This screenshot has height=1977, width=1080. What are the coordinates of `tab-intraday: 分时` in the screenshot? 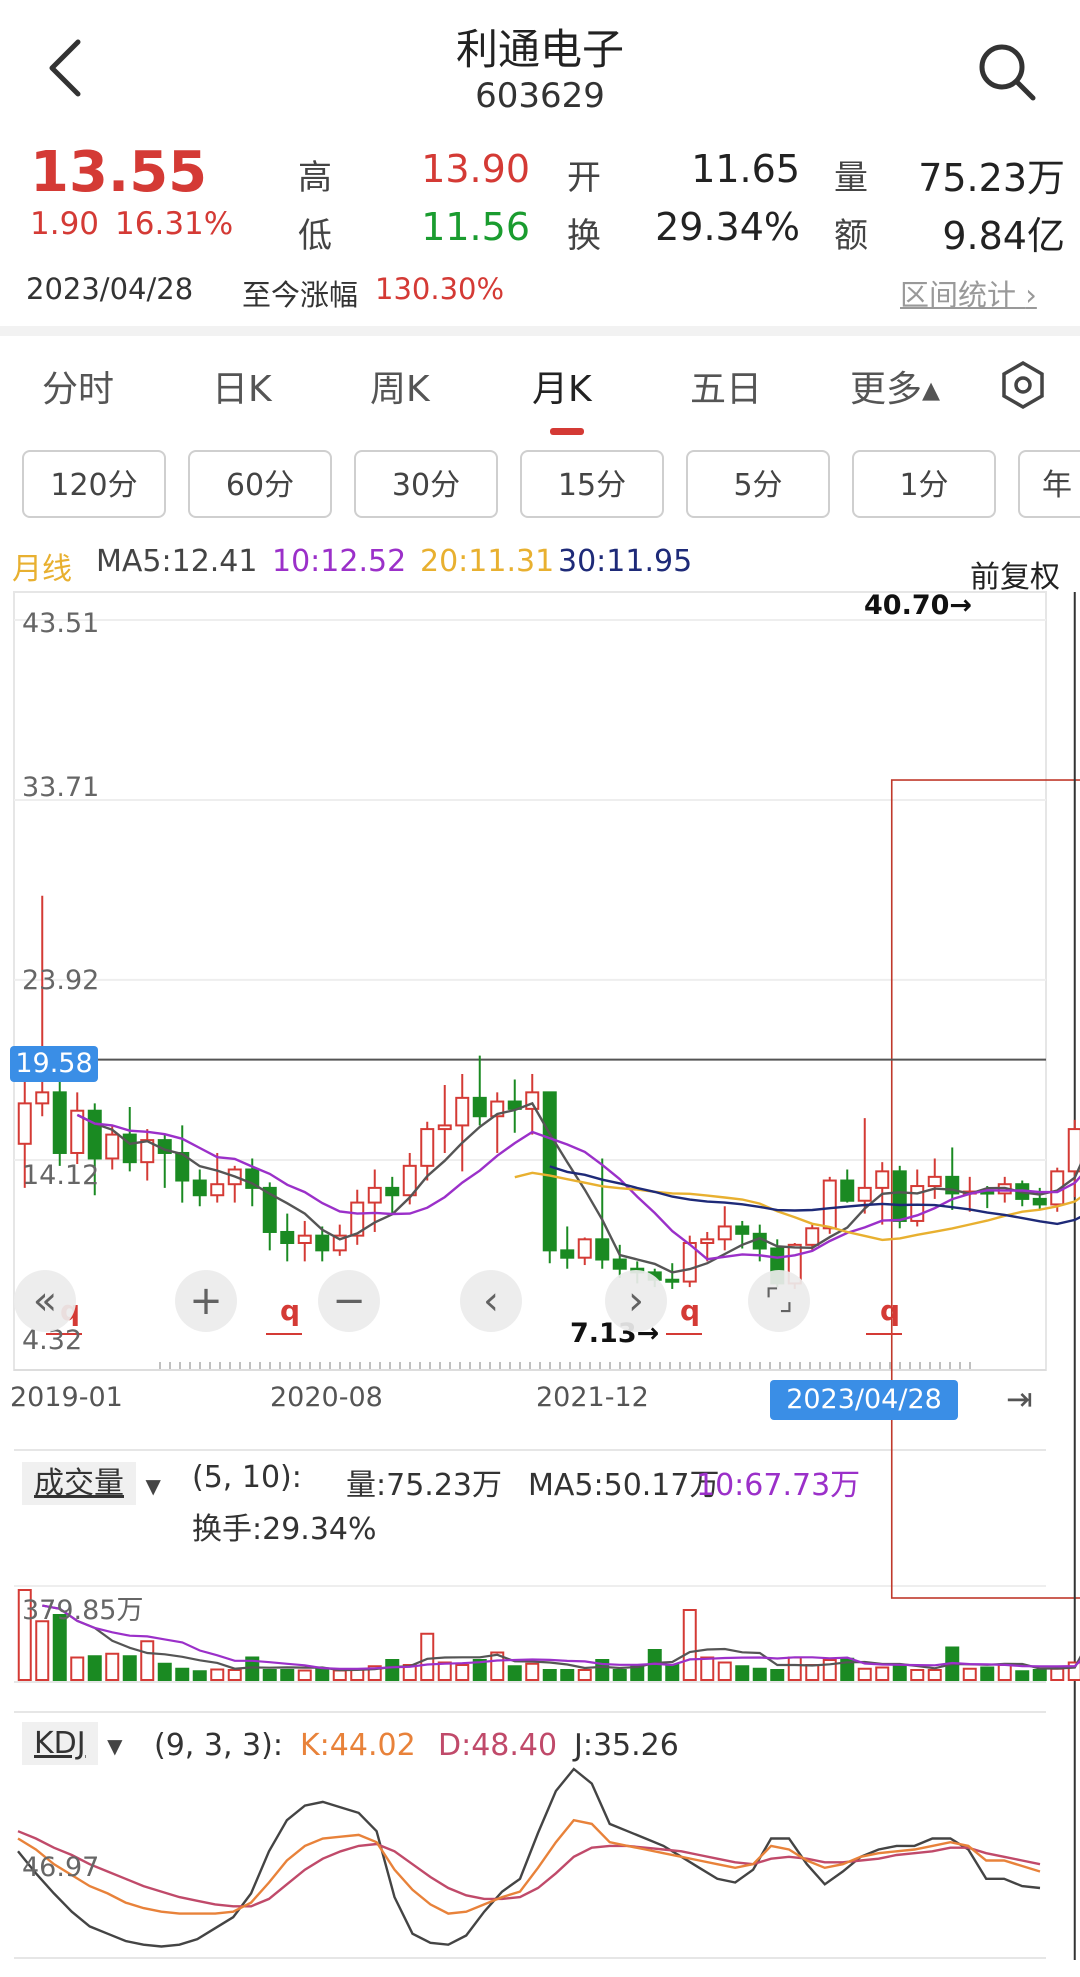 It's located at (78, 386).